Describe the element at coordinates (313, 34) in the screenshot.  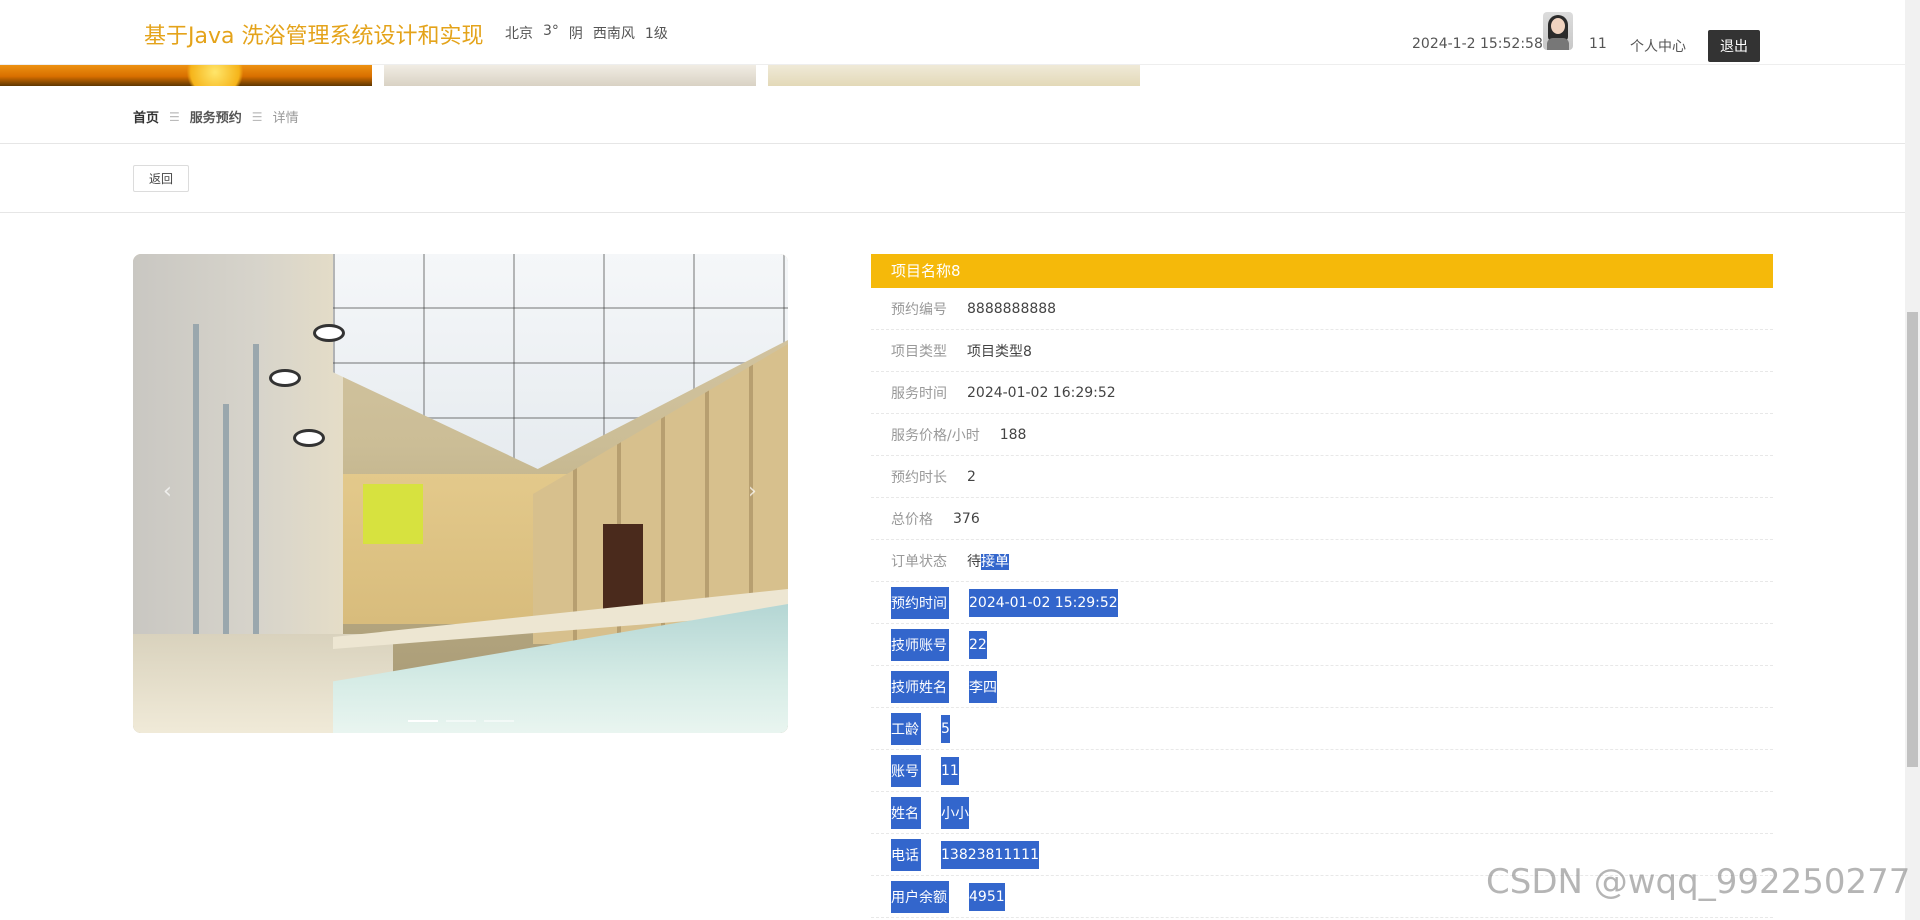
I see `site-title: 基于Java 洗浴管理系统设计和实现` at that location.